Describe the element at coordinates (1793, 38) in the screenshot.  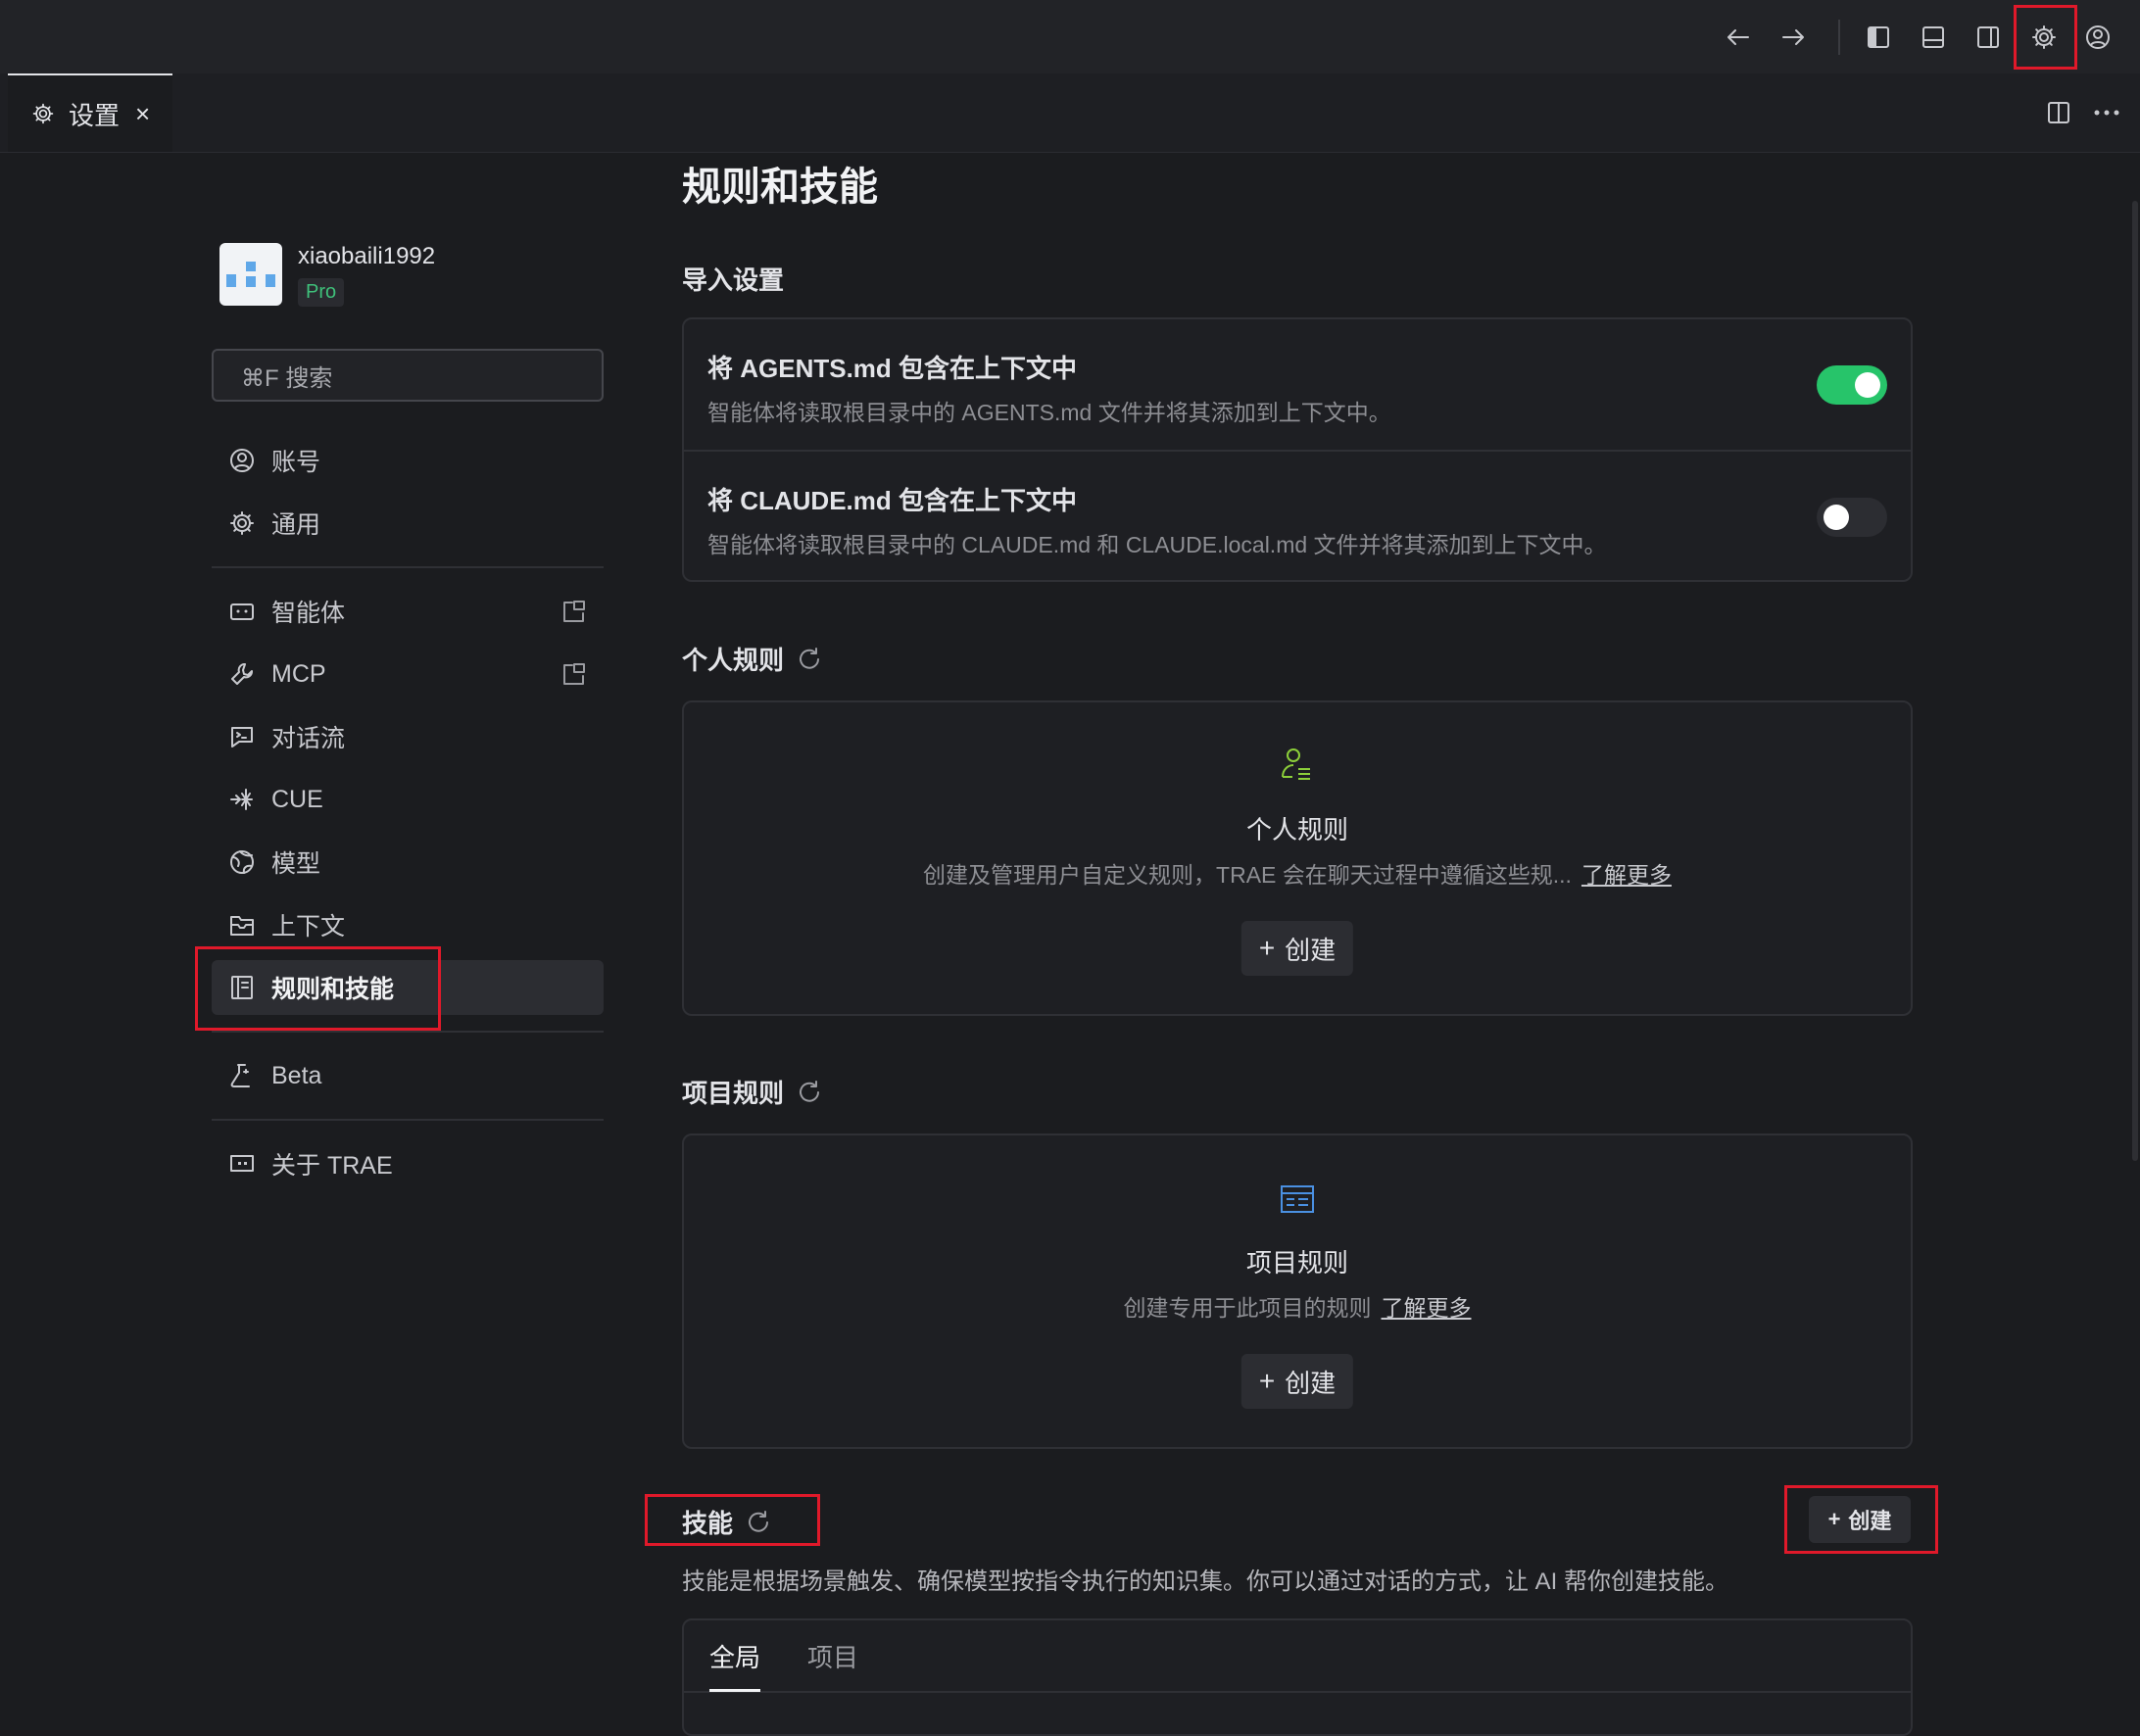
I see `forward-arrow-icon` at that location.